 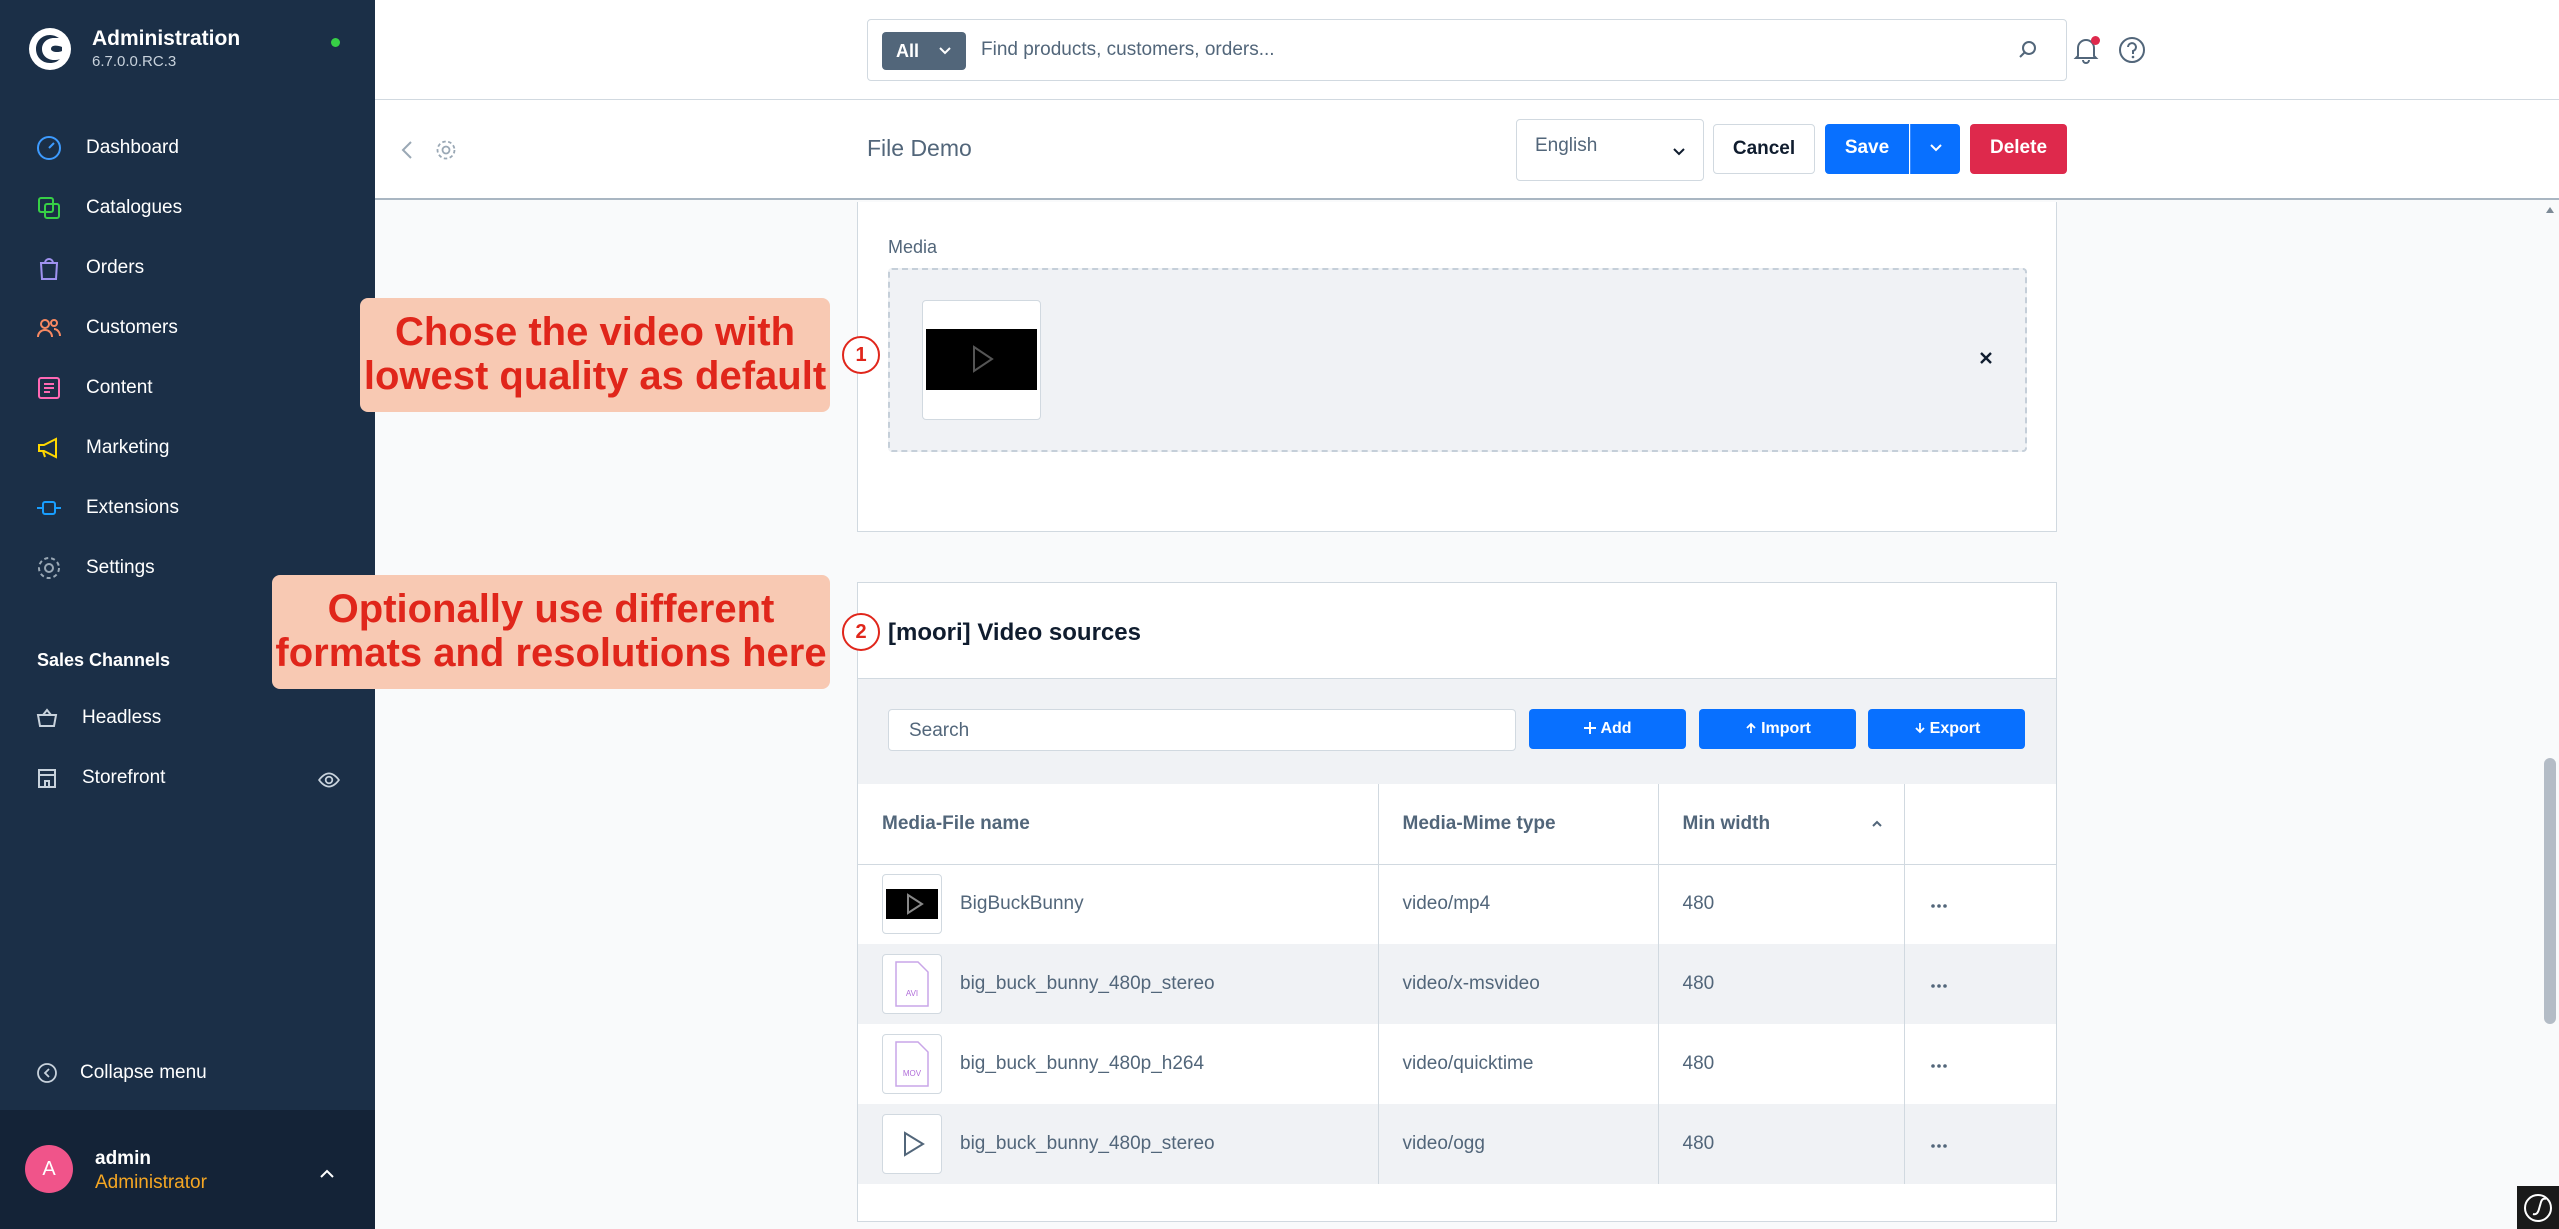 What do you see at coordinates (134, 207) in the screenshot?
I see `nav-label: Catalogues` at bounding box center [134, 207].